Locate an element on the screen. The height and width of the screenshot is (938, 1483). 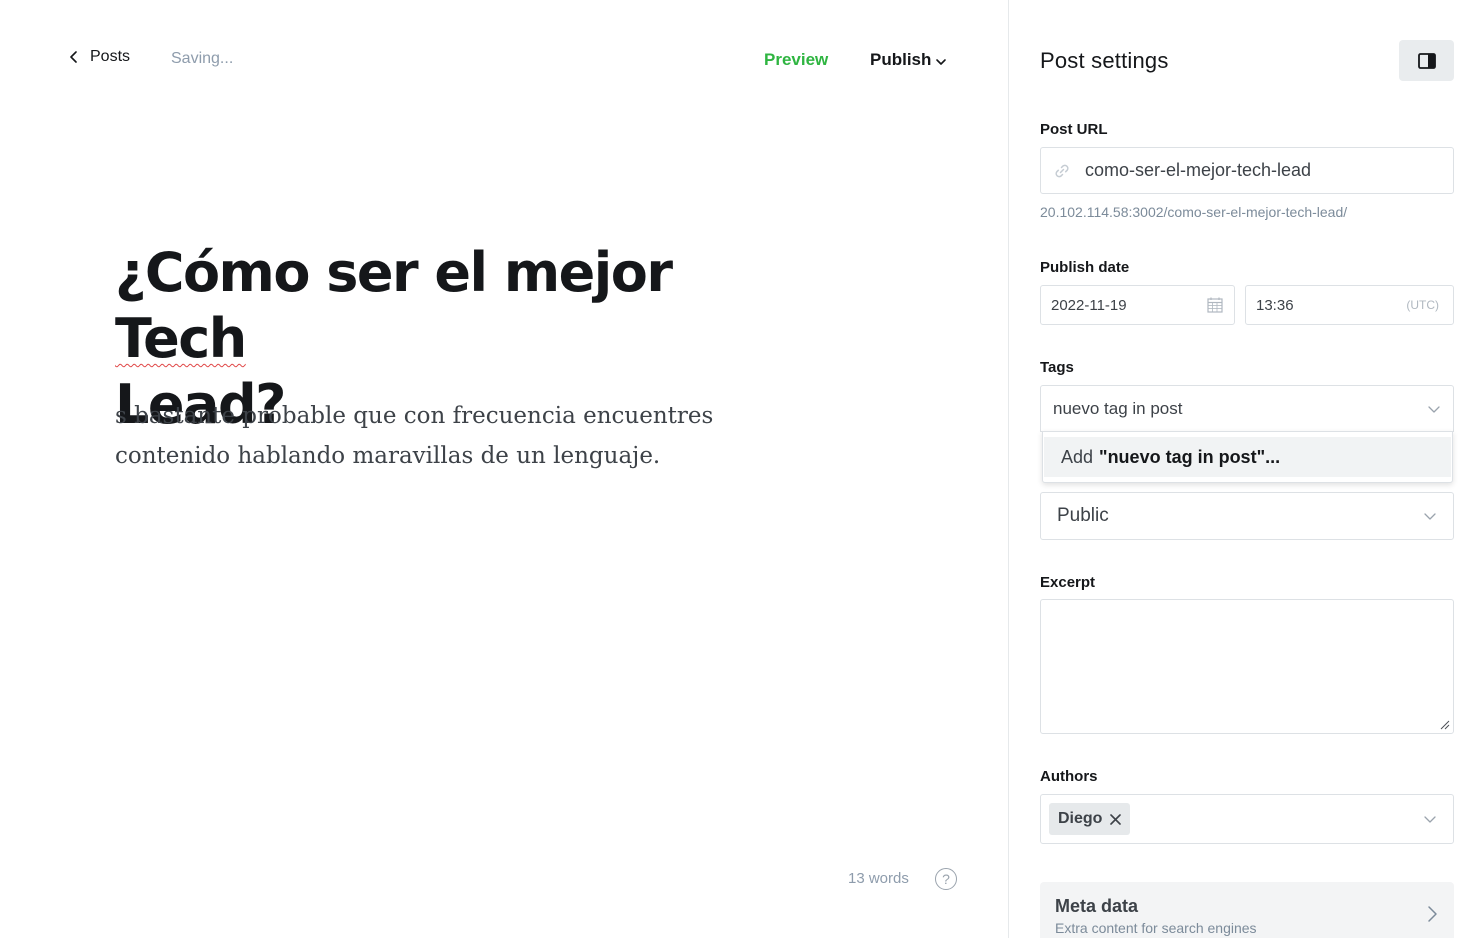
panel-title: Post settings is located at coordinates (1104, 60).